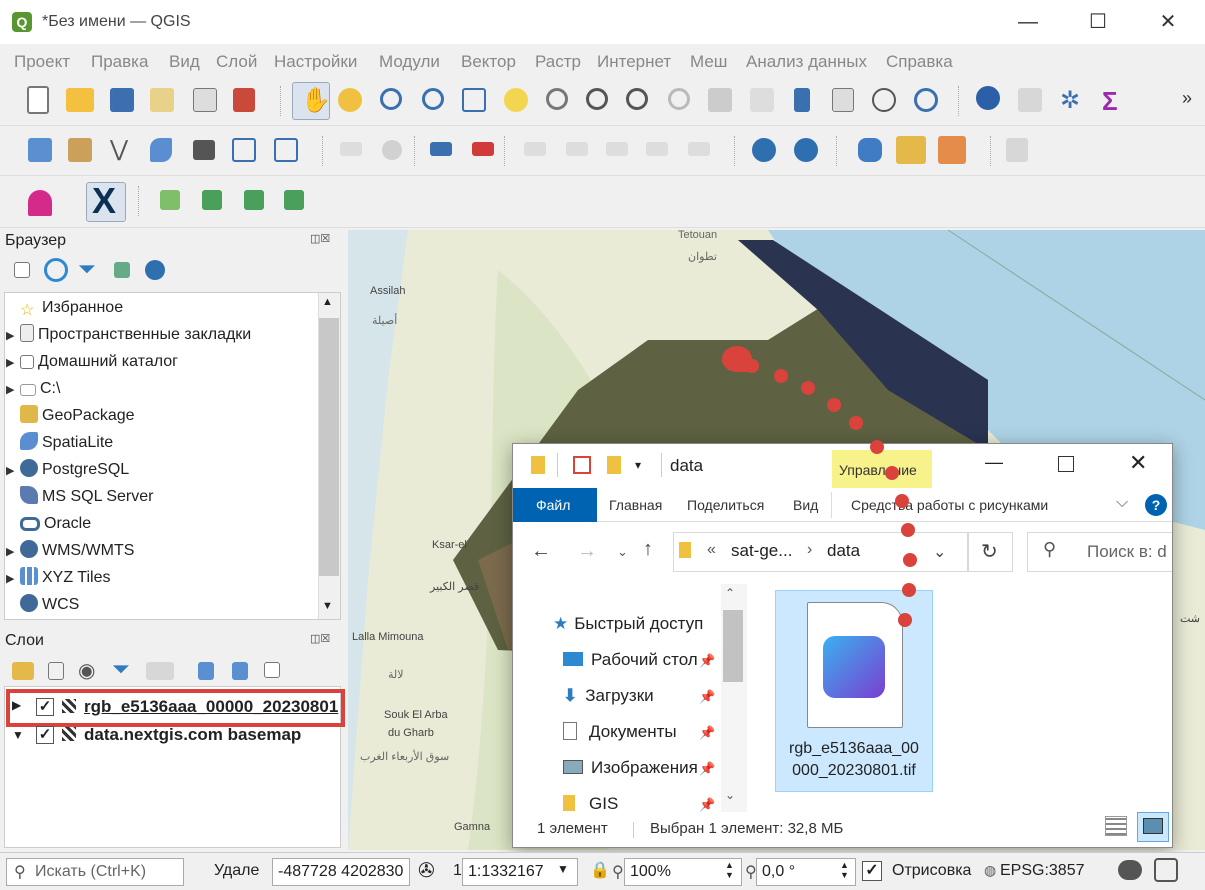 This screenshot has width=1205, height=890. What do you see at coordinates (1166, 870) in the screenshot?
I see `log-messages-icon` at bounding box center [1166, 870].